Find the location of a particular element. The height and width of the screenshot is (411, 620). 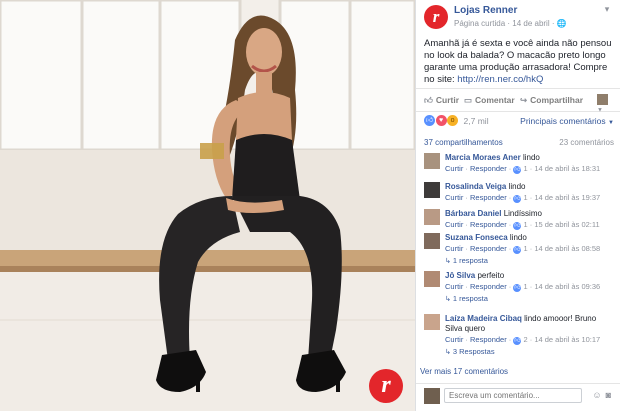

love-reaction-icon: ♥ is located at coordinates (441, 121).